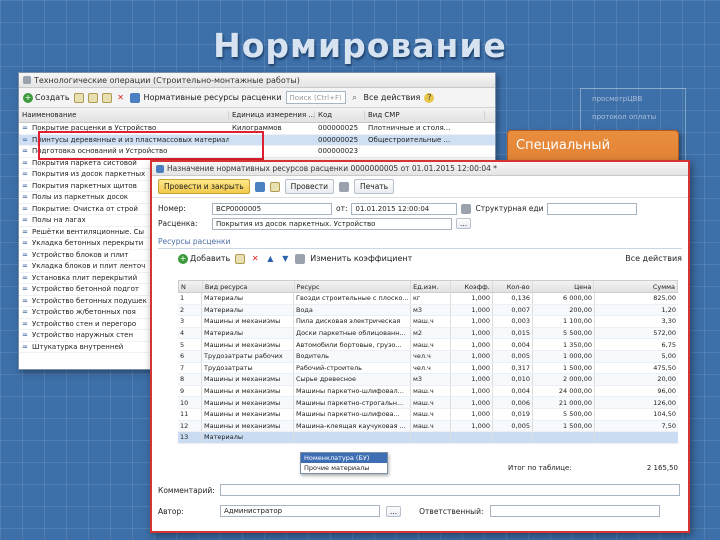 This screenshot has width=720, height=540. Describe the element at coordinates (425, 115) in the screenshot. I see `col-type: Вид СМР` at that location.